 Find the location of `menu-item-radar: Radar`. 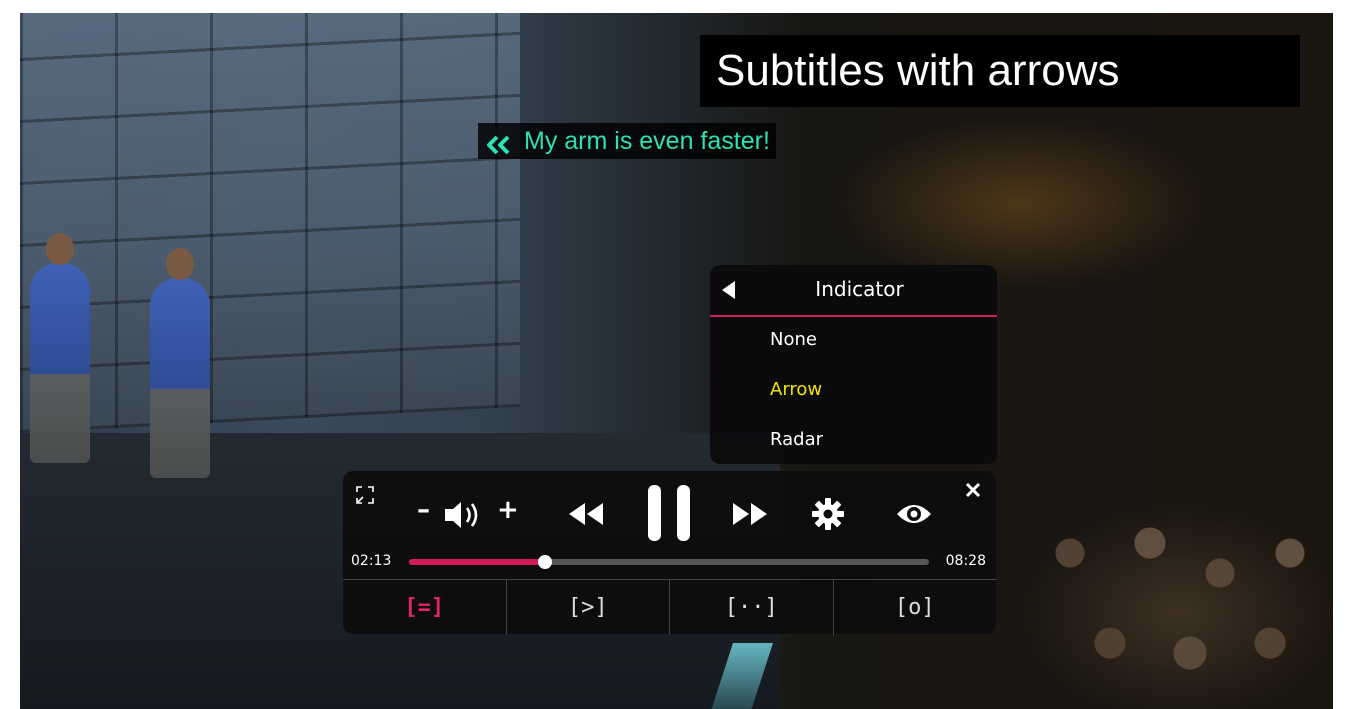

menu-item-radar: Radar is located at coordinates (796, 439).